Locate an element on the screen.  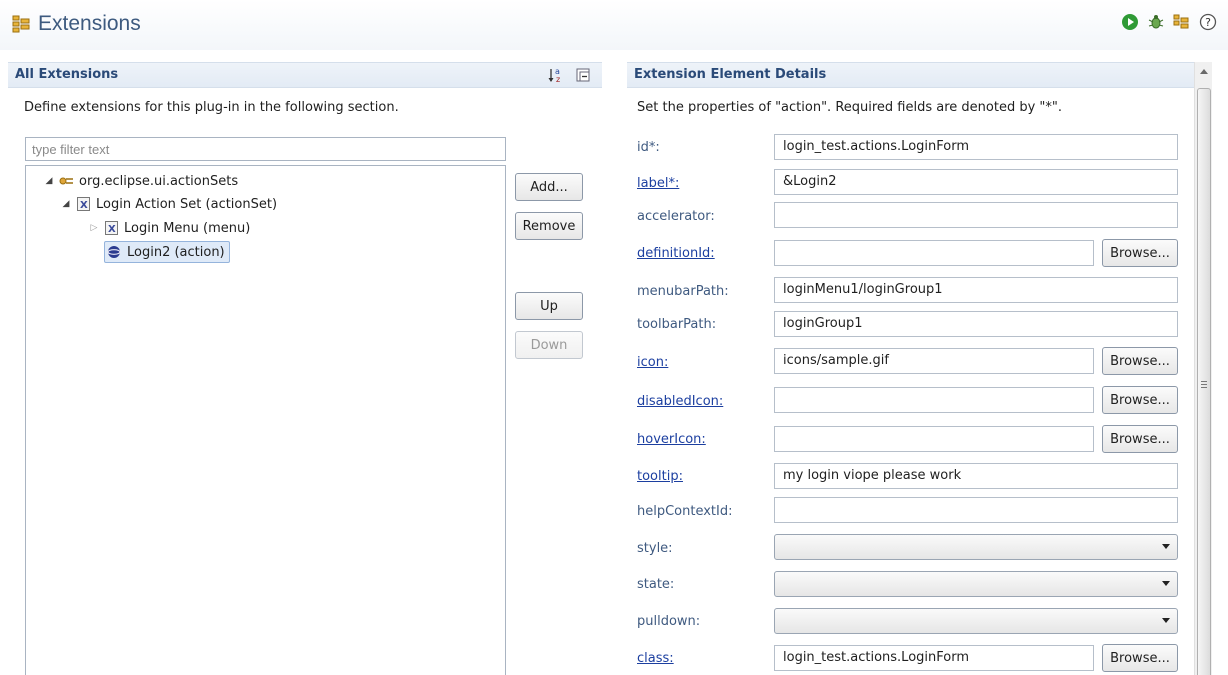
page-title: Extensions is located at coordinates (76, 24).